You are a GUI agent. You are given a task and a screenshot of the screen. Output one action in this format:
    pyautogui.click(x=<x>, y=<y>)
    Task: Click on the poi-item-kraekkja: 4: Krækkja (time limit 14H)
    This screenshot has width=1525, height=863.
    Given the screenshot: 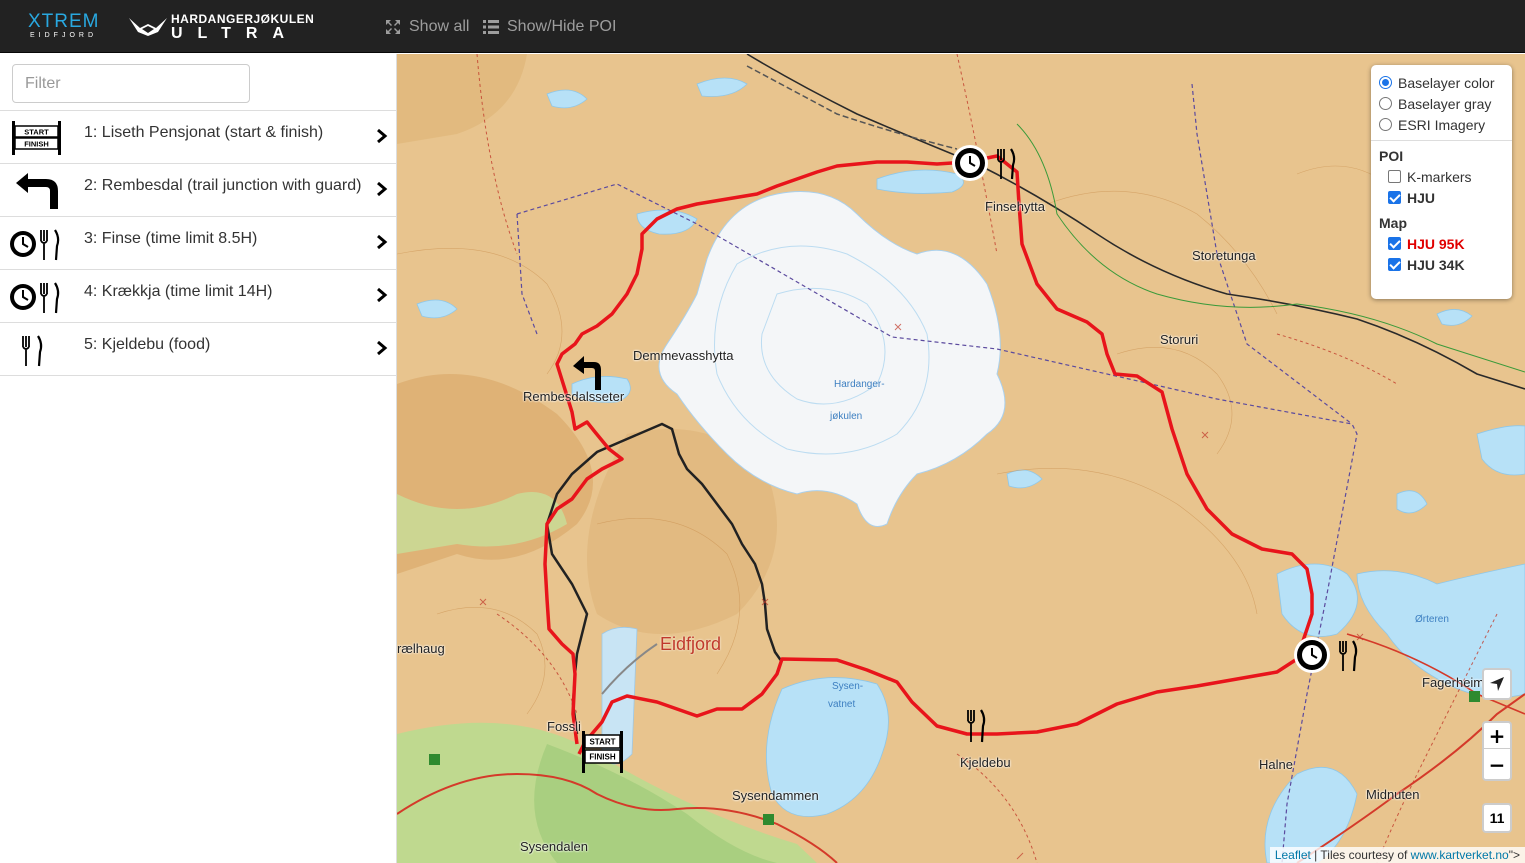 What is the action you would take?
    pyautogui.click(x=198, y=296)
    